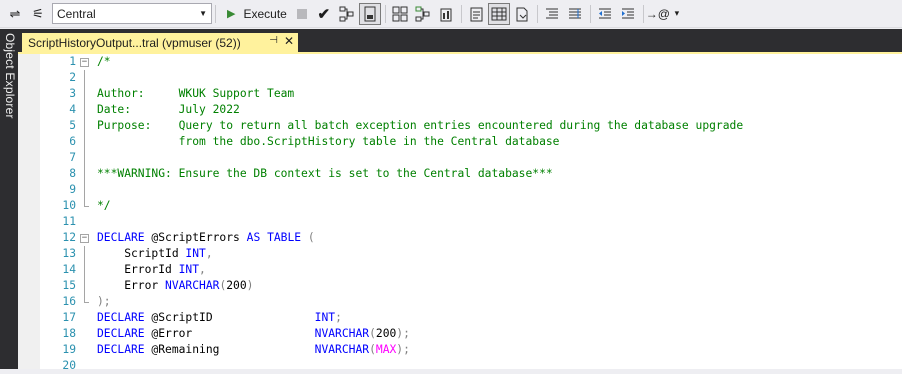  Describe the element at coordinates (289, 41) in the screenshot. I see `close-icon: ✕` at that location.